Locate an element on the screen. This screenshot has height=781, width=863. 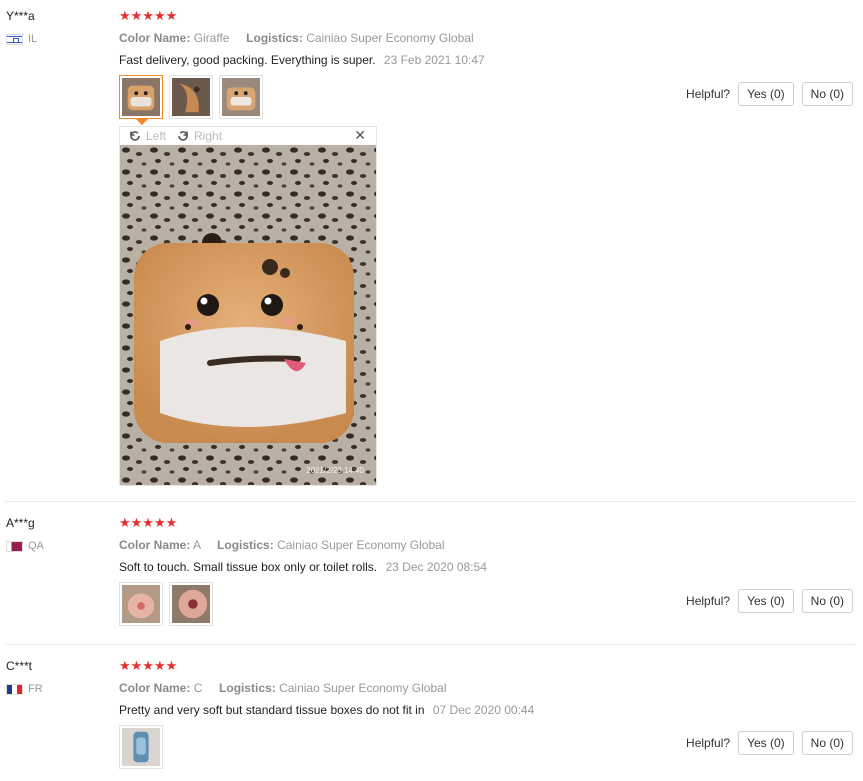
review-photo-large: 2021/2/23 14:40 is located at coordinates (248, 315).